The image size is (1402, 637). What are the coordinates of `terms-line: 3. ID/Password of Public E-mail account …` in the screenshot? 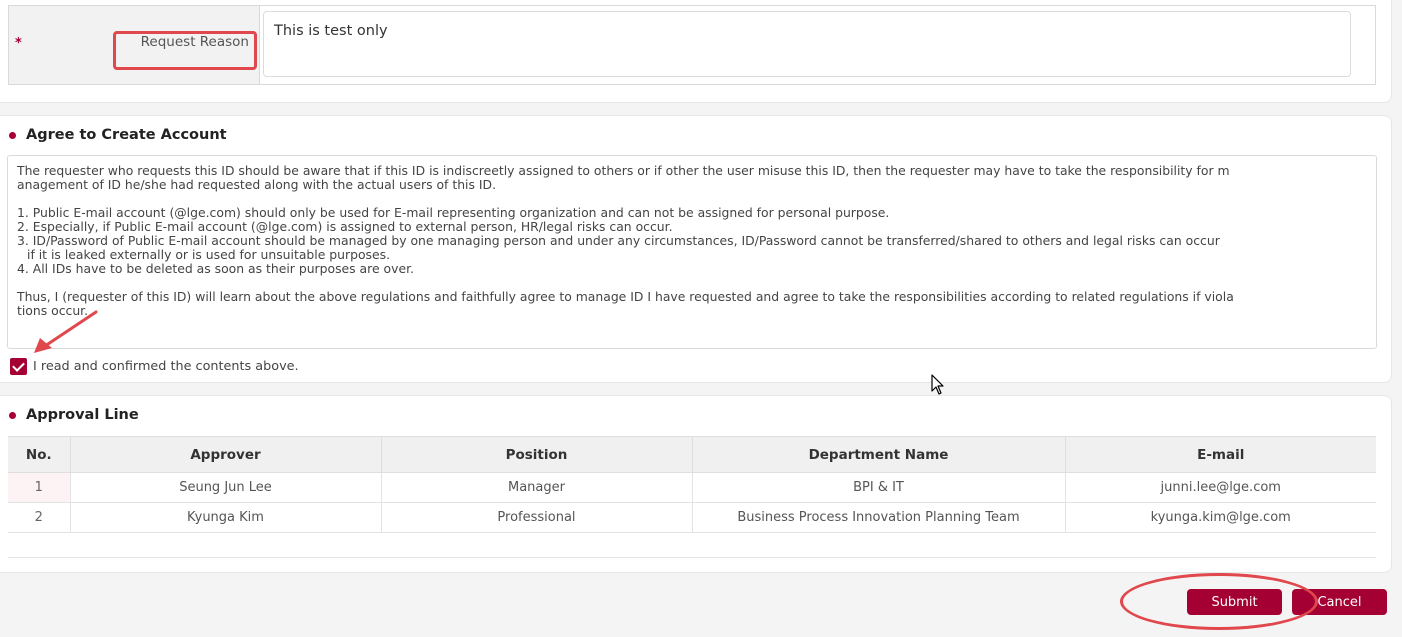 It's located at (618, 240).